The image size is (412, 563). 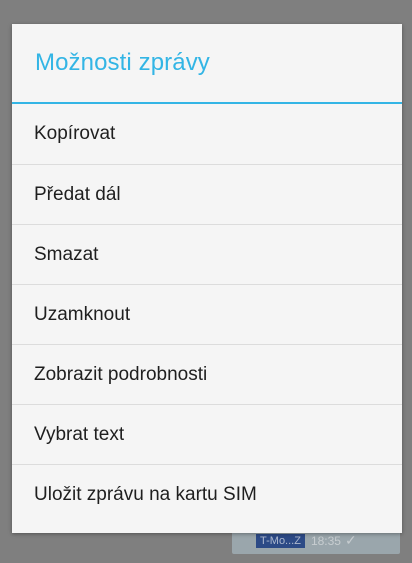 I want to click on menu-item-label: Uložit zprávu na kartu SIM, so click(x=145, y=494).